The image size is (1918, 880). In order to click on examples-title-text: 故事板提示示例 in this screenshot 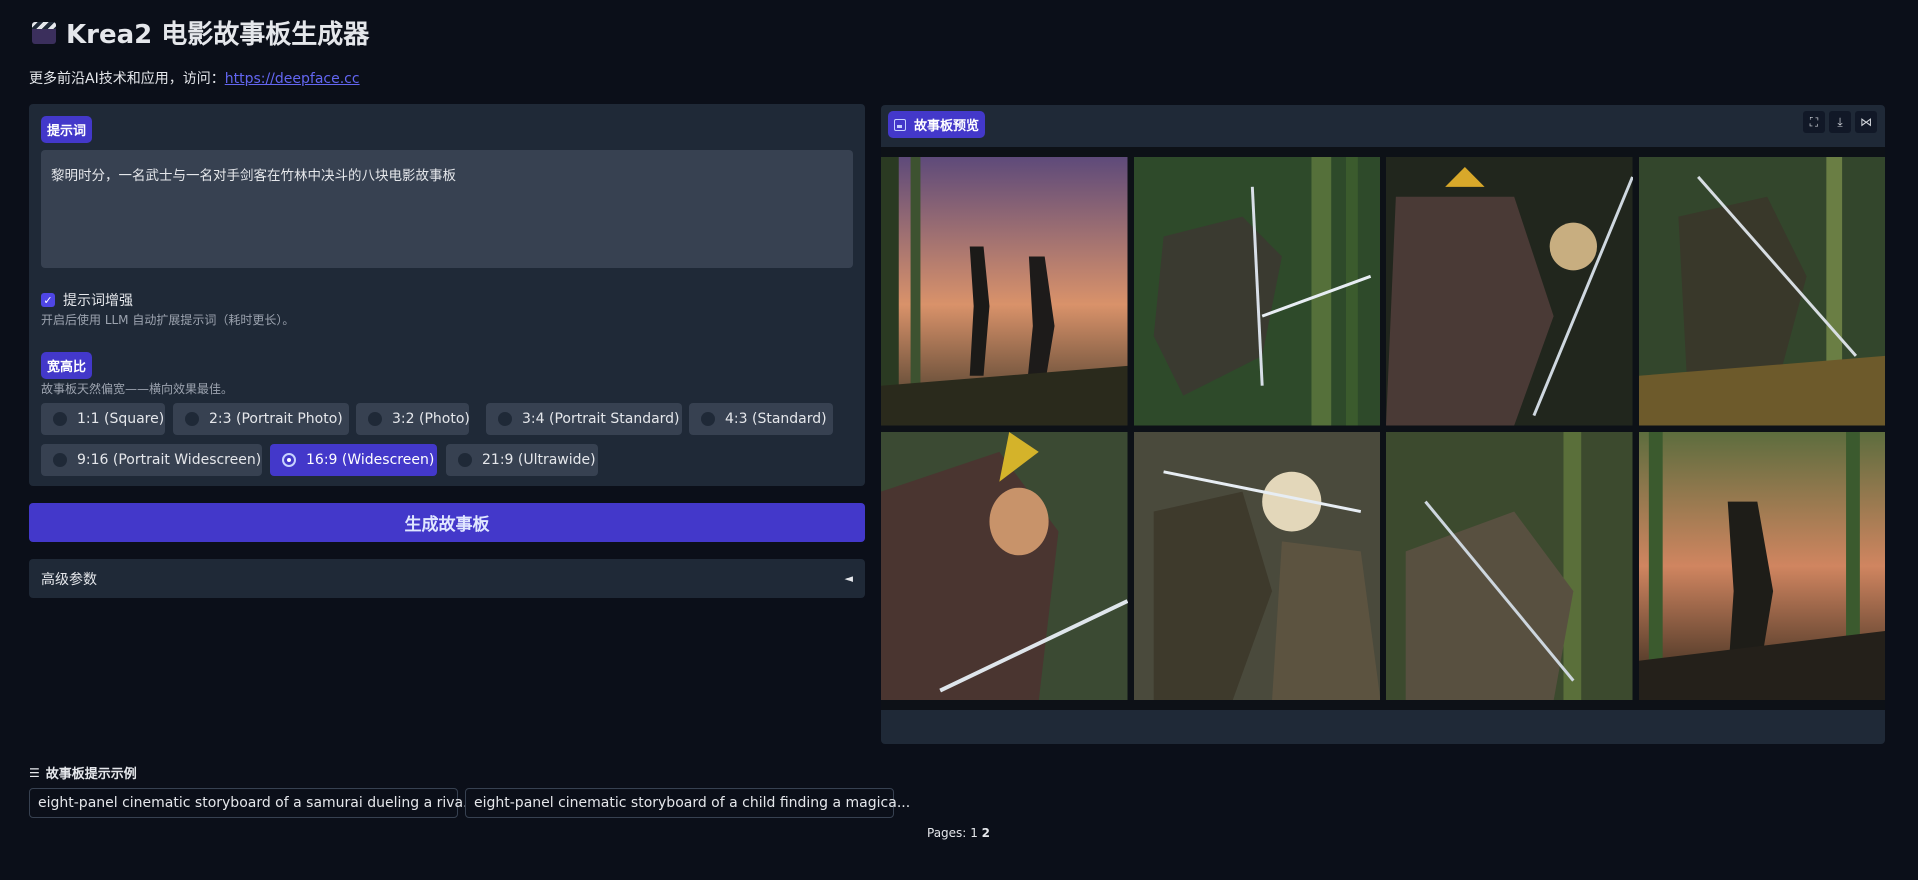, I will do `click(91, 774)`.